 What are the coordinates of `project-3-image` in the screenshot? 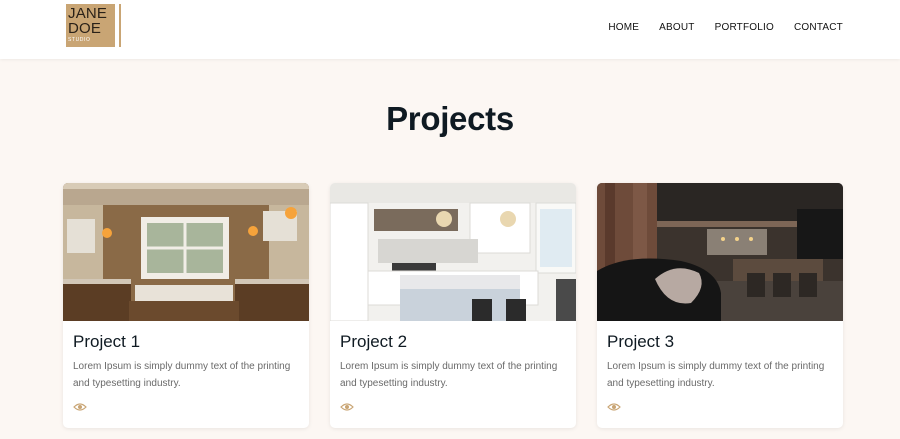 It's located at (720, 252).